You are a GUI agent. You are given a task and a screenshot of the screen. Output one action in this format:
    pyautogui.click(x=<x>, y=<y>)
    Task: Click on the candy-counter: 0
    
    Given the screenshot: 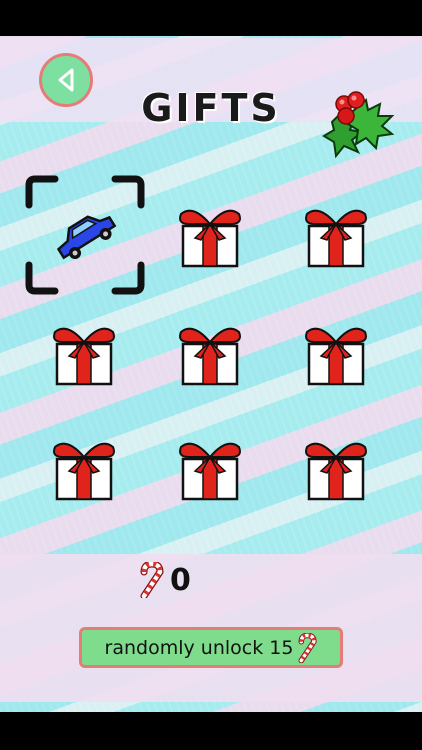 What is the action you would take?
    pyautogui.click(x=163, y=580)
    